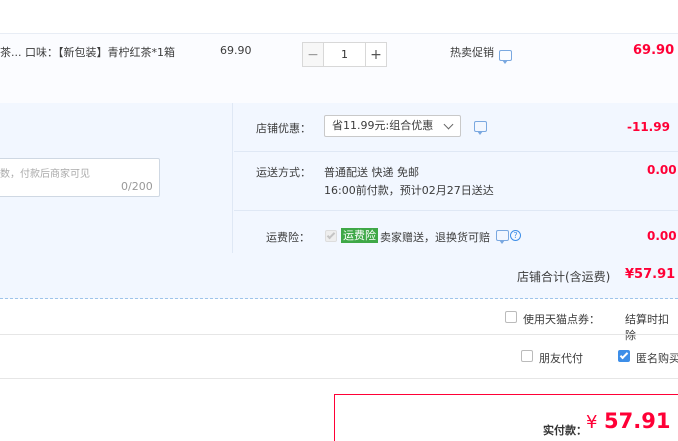 The height and width of the screenshot is (441, 678). Describe the element at coordinates (383, 125) in the screenshot. I see `shop-discount-selected: 省11.99元:组合优惠` at that location.